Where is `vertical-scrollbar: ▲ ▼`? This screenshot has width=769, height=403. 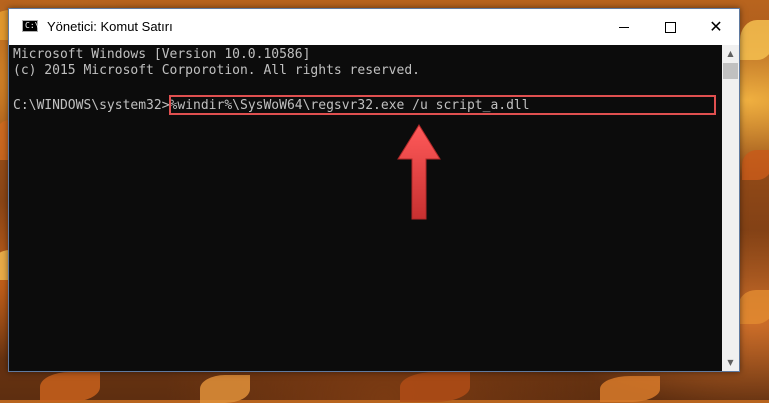 vertical-scrollbar: ▲ ▼ is located at coordinates (730, 208).